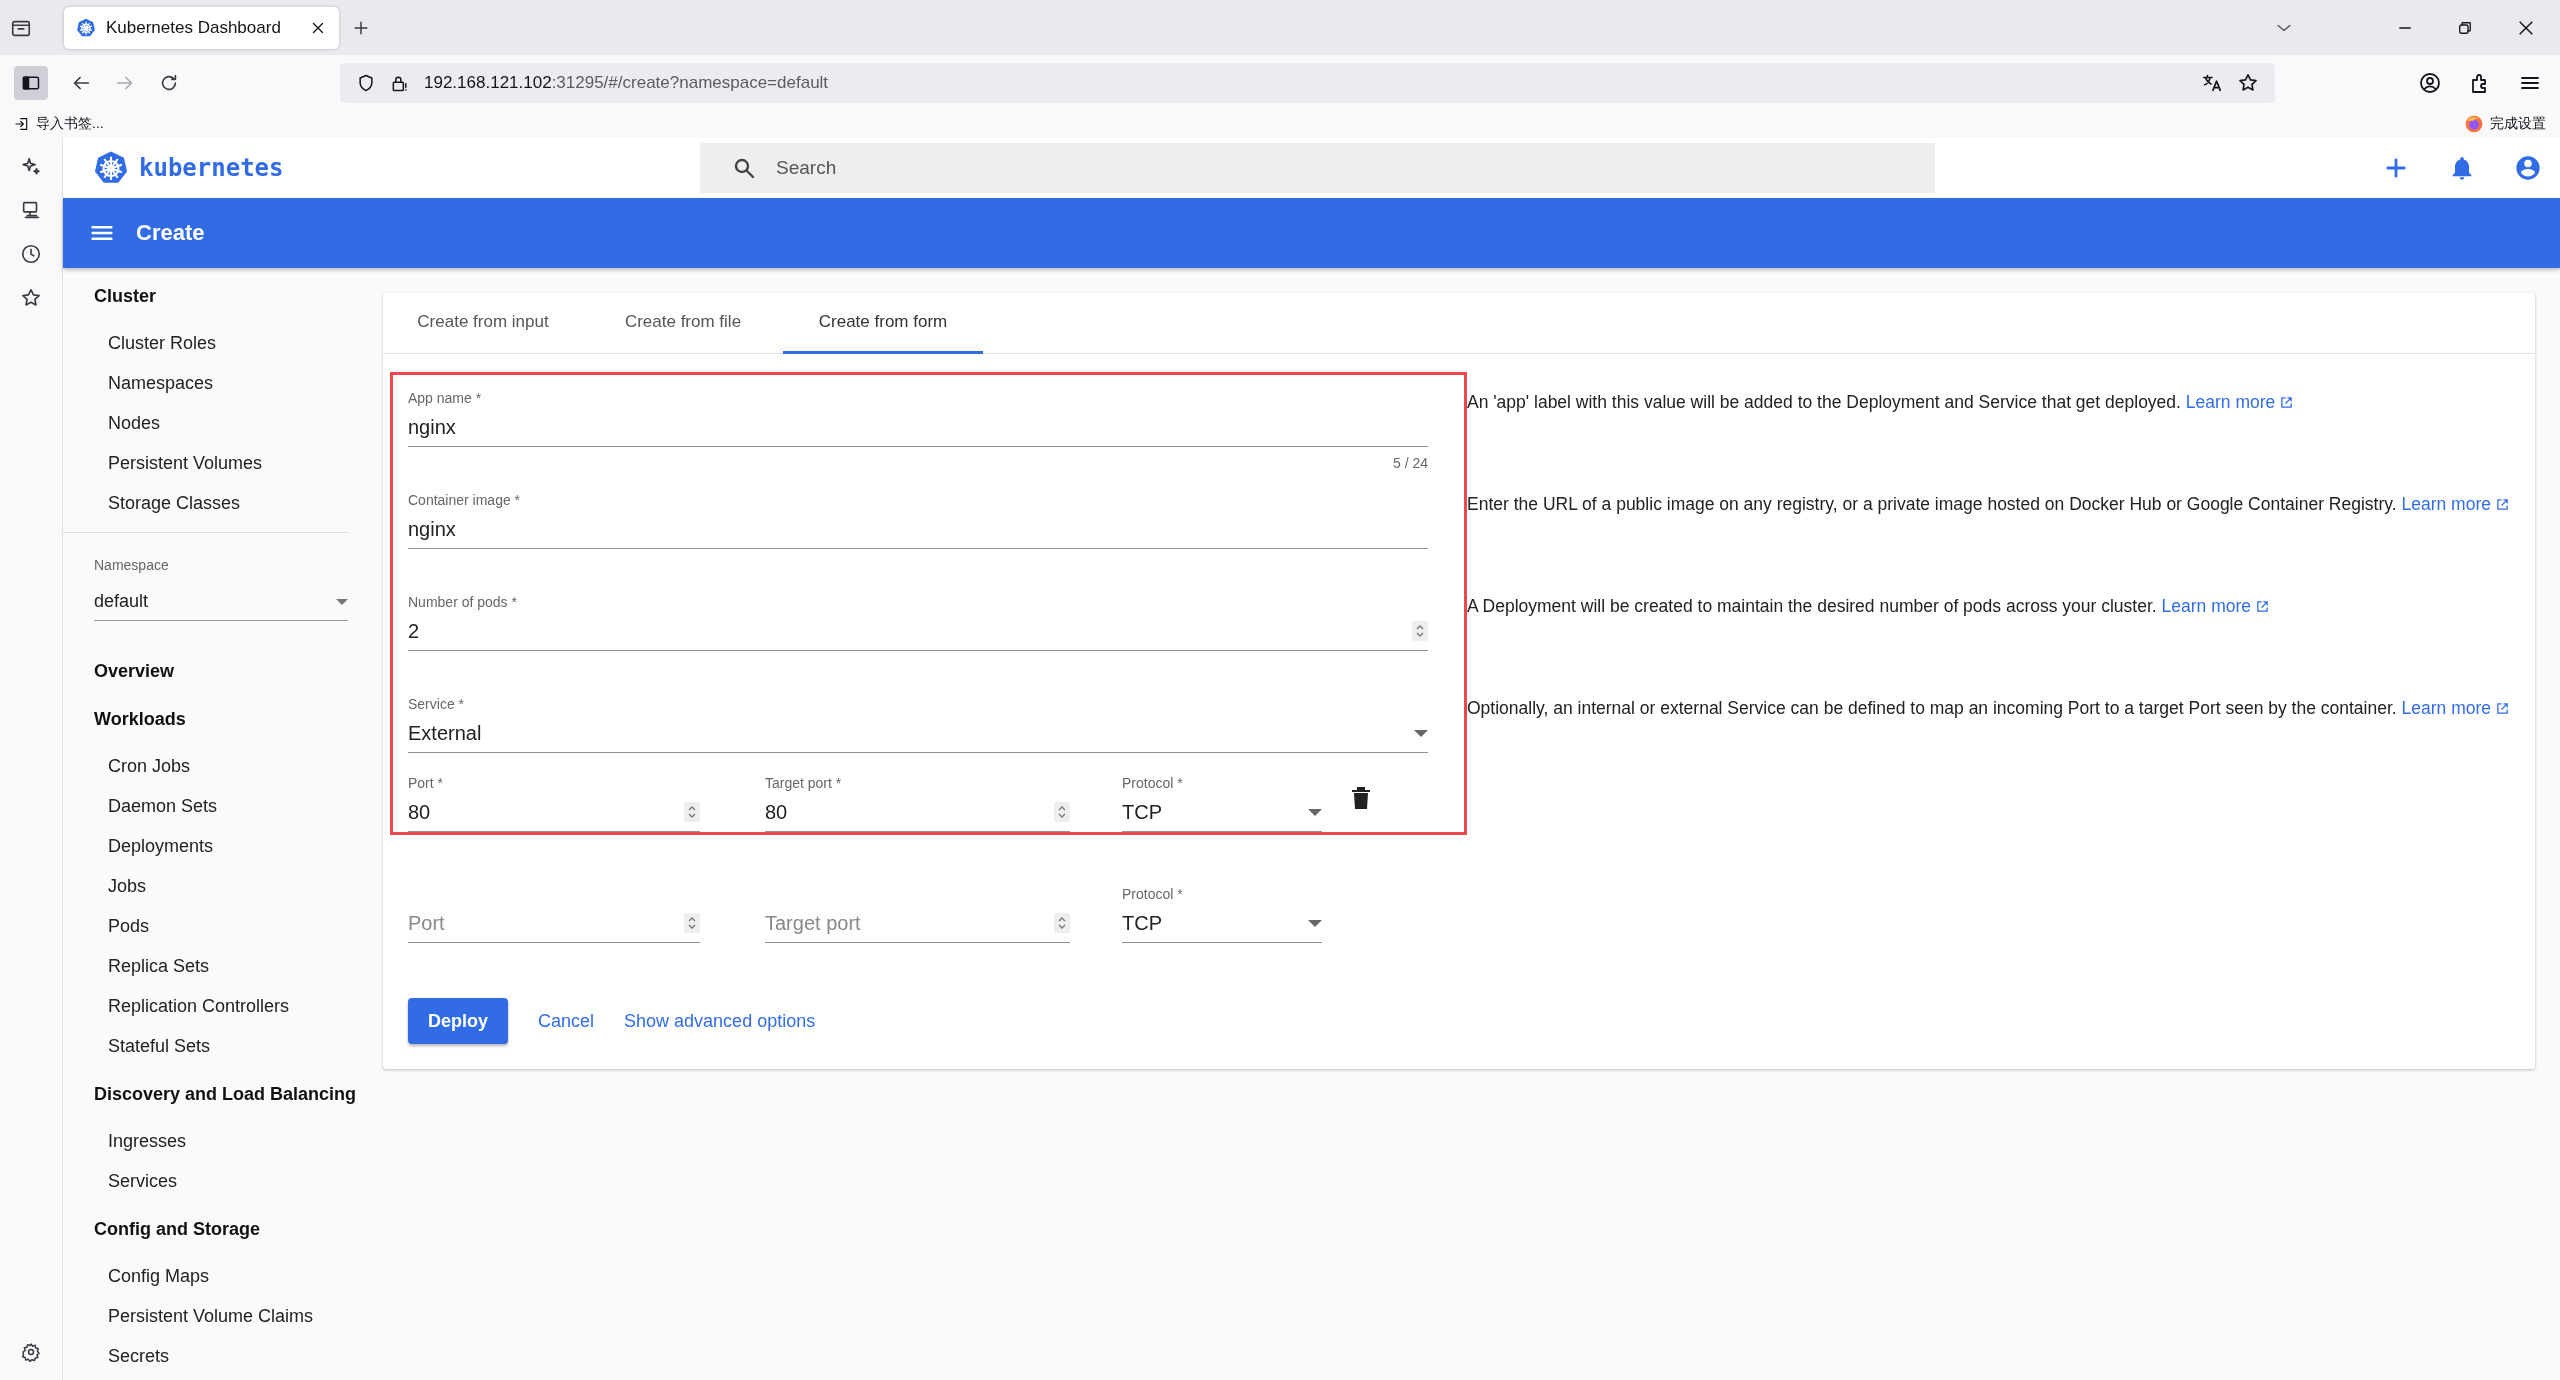 The image size is (2560, 1380). What do you see at coordinates (683, 323) in the screenshot?
I see `tab: Create from file` at bounding box center [683, 323].